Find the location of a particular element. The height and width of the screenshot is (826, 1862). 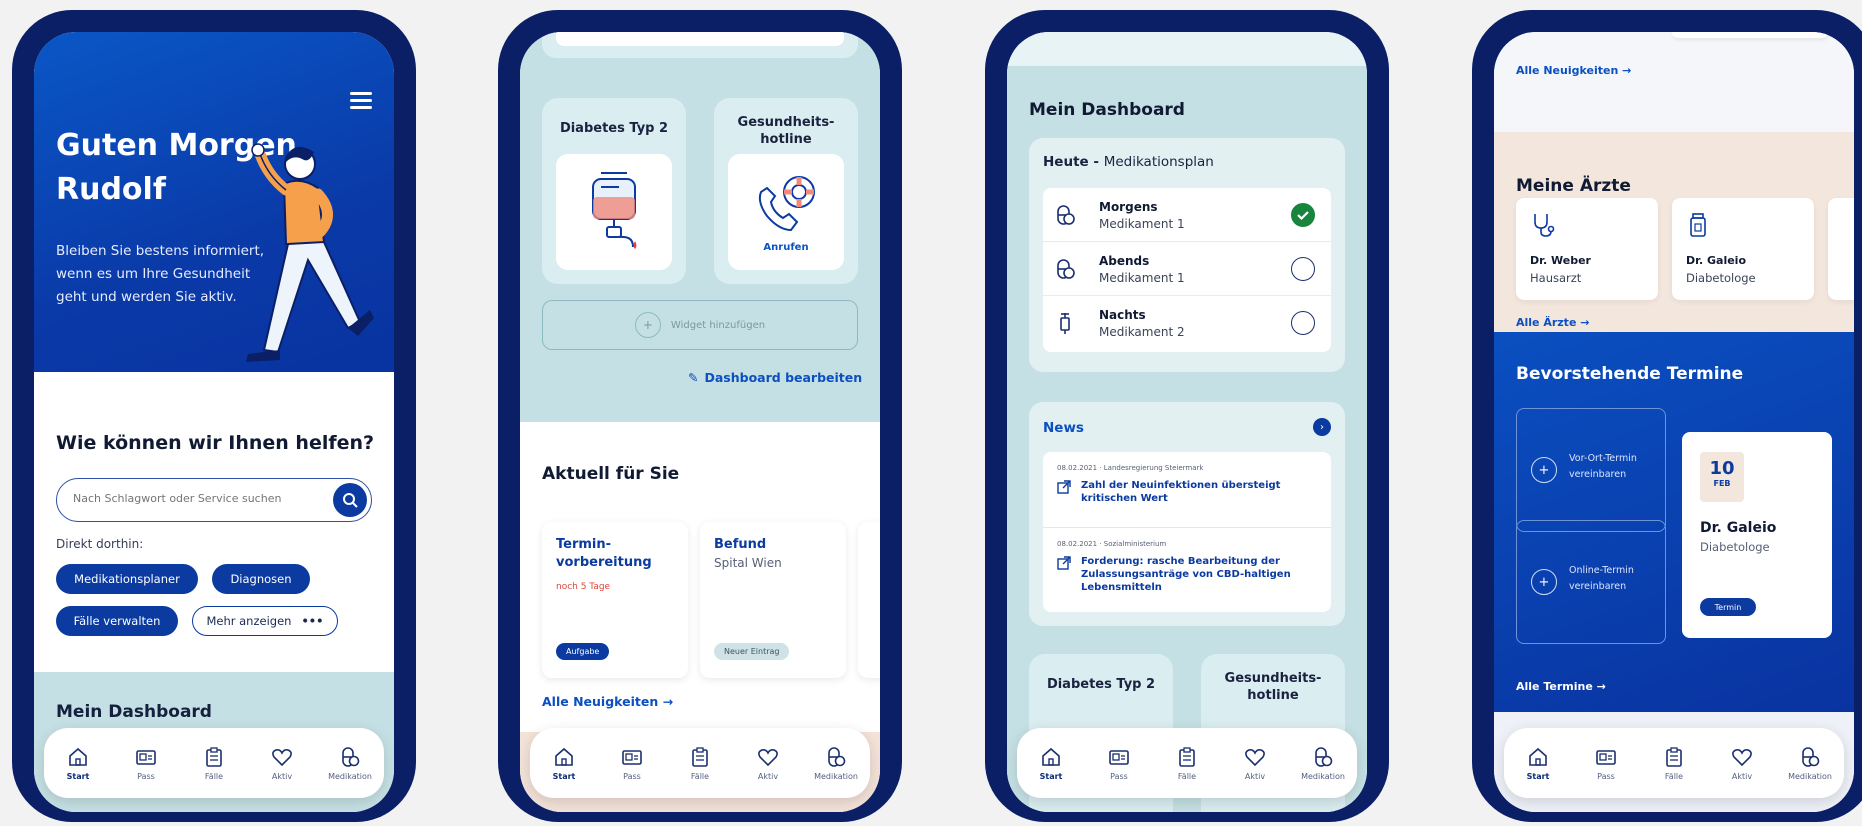

all-appointments-link: Alle Termine → is located at coordinates (1561, 686).